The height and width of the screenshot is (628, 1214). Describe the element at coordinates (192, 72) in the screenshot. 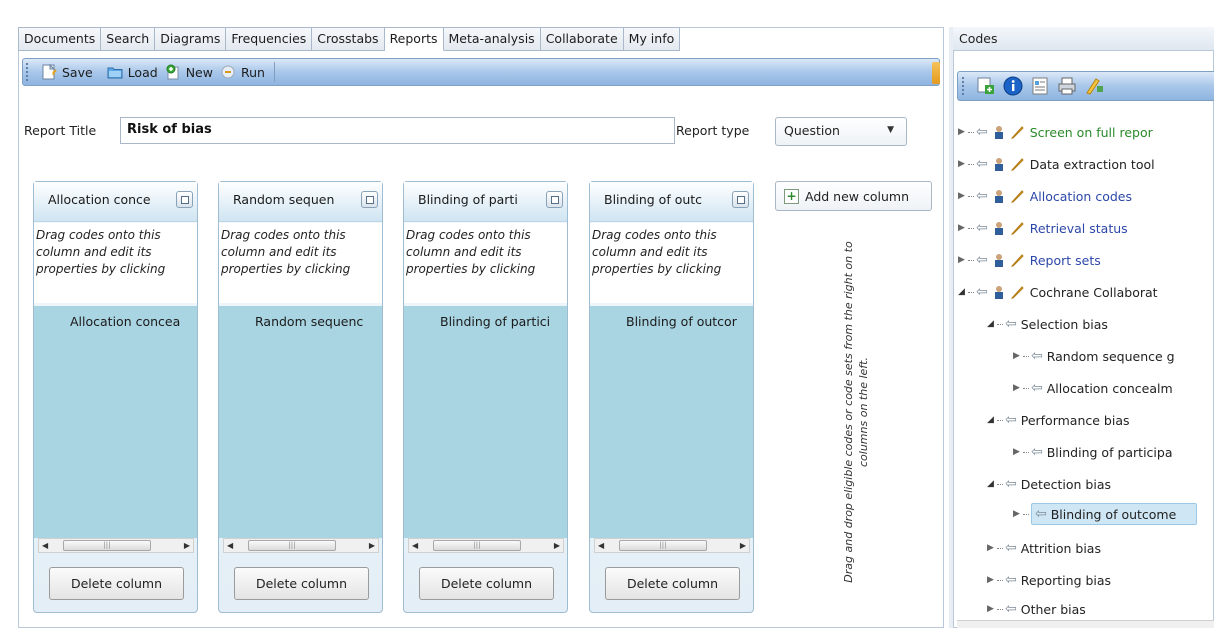

I see `new-button: New` at that location.